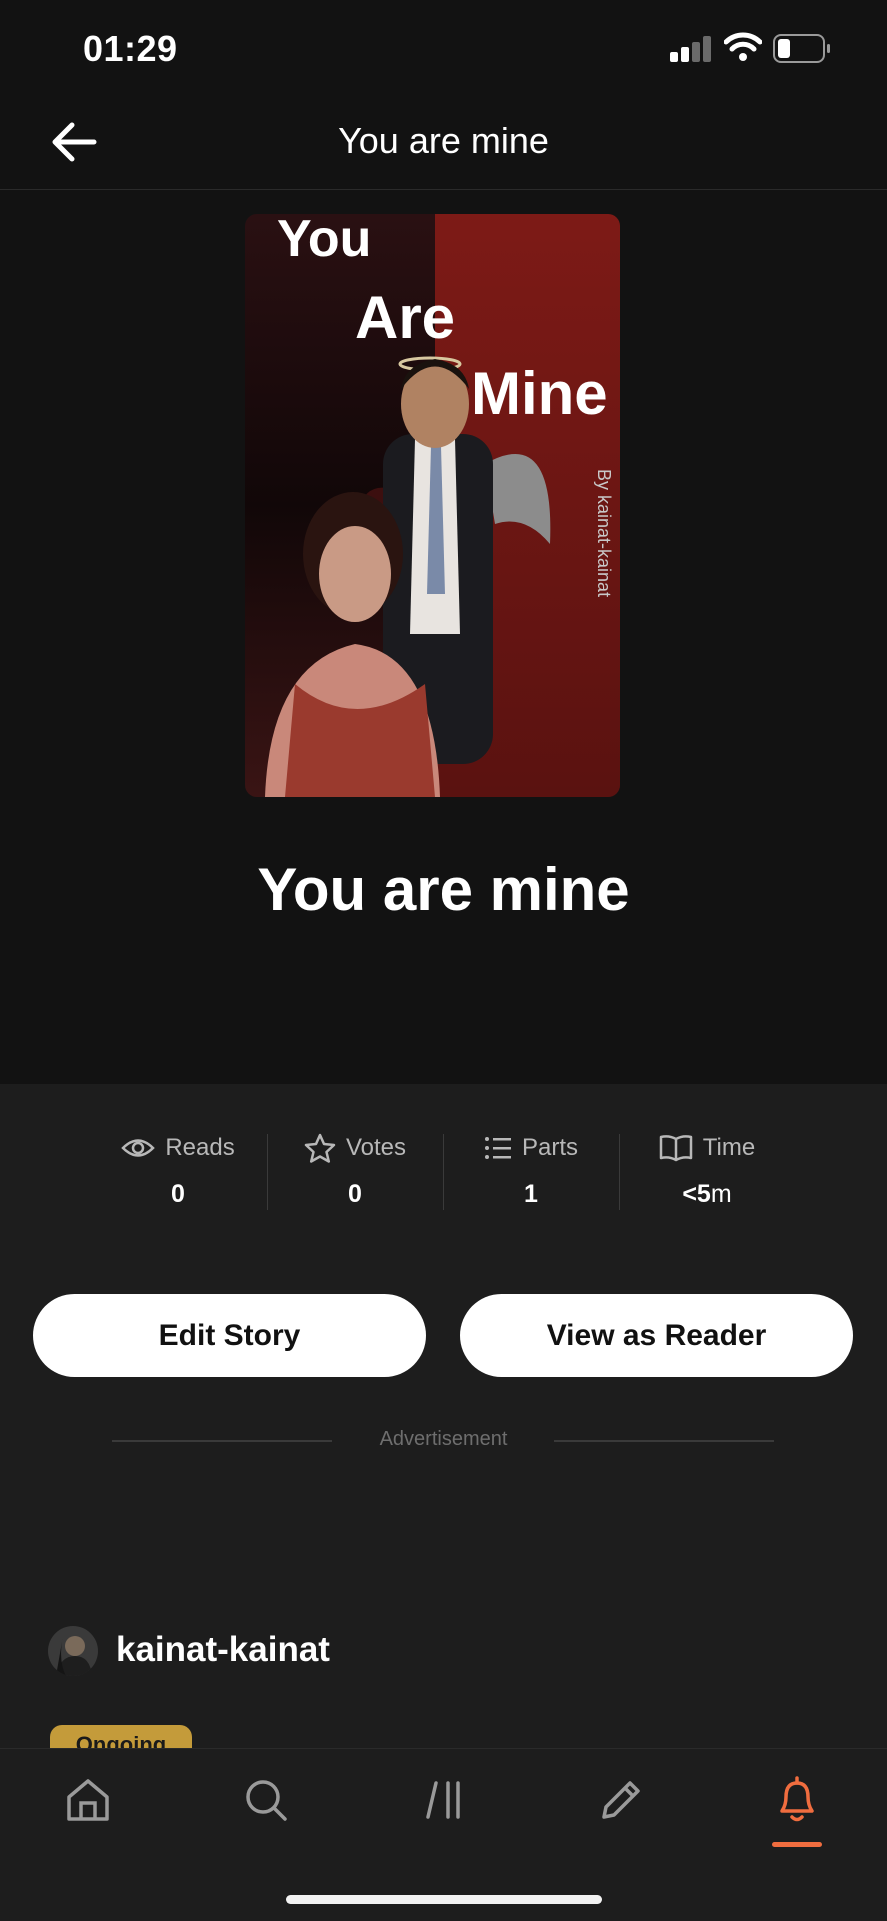 This screenshot has height=1921, width=887. I want to click on library-icon, so click(443, 1800).